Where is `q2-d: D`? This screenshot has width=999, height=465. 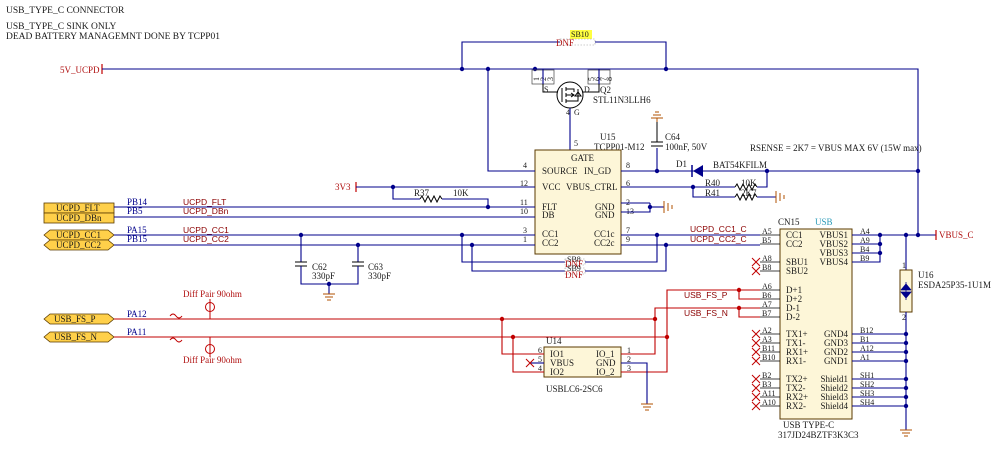
q2-d: D is located at coordinates (587, 89).